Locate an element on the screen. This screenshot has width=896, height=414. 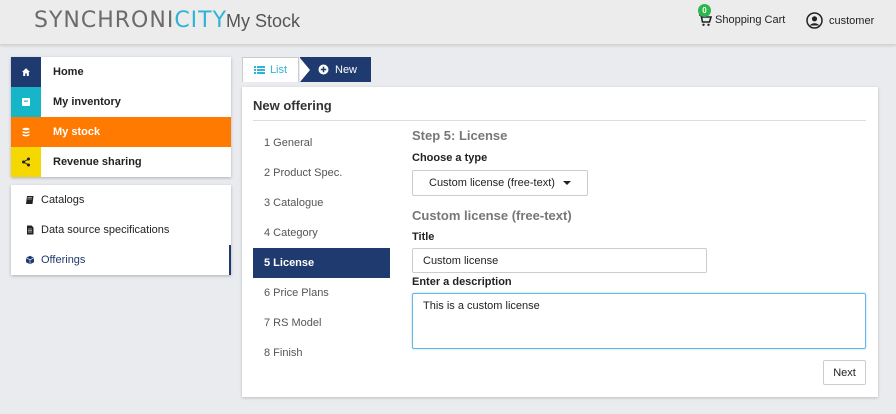
type-label: Choose a type is located at coordinates (450, 158).